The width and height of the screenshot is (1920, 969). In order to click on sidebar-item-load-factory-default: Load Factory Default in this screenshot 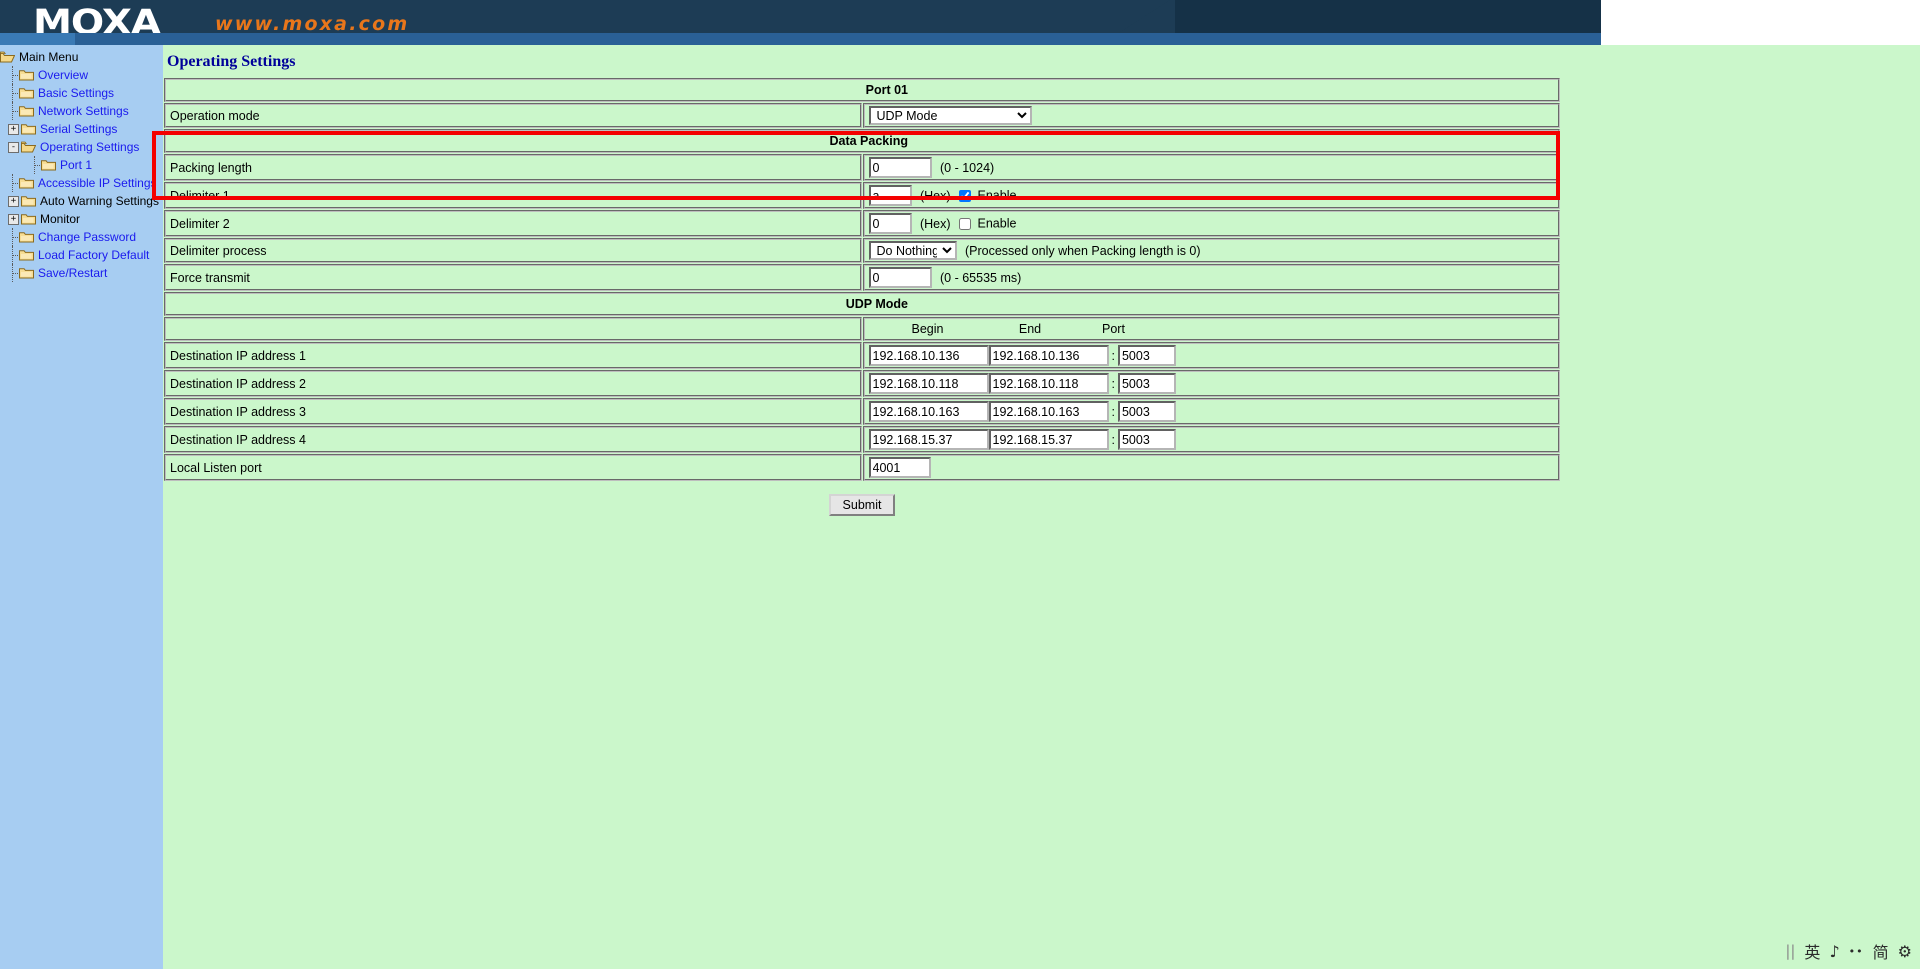, I will do `click(81, 255)`.